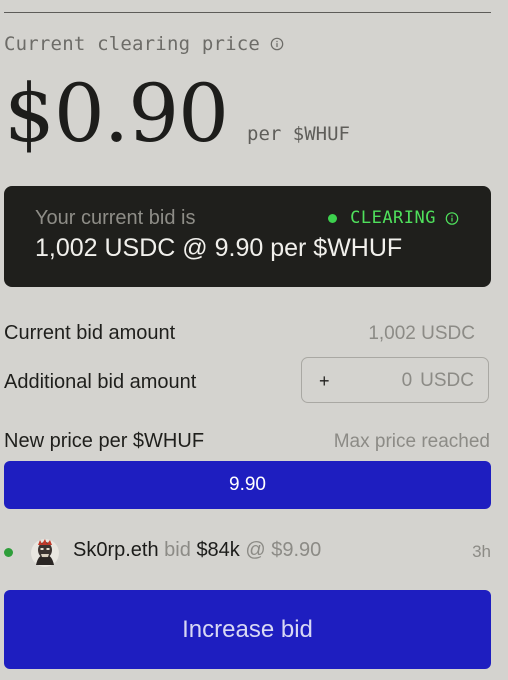 Image resolution: width=508 pixels, height=680 pixels. I want to click on new-price-label: New price per $WHUF, so click(104, 441).